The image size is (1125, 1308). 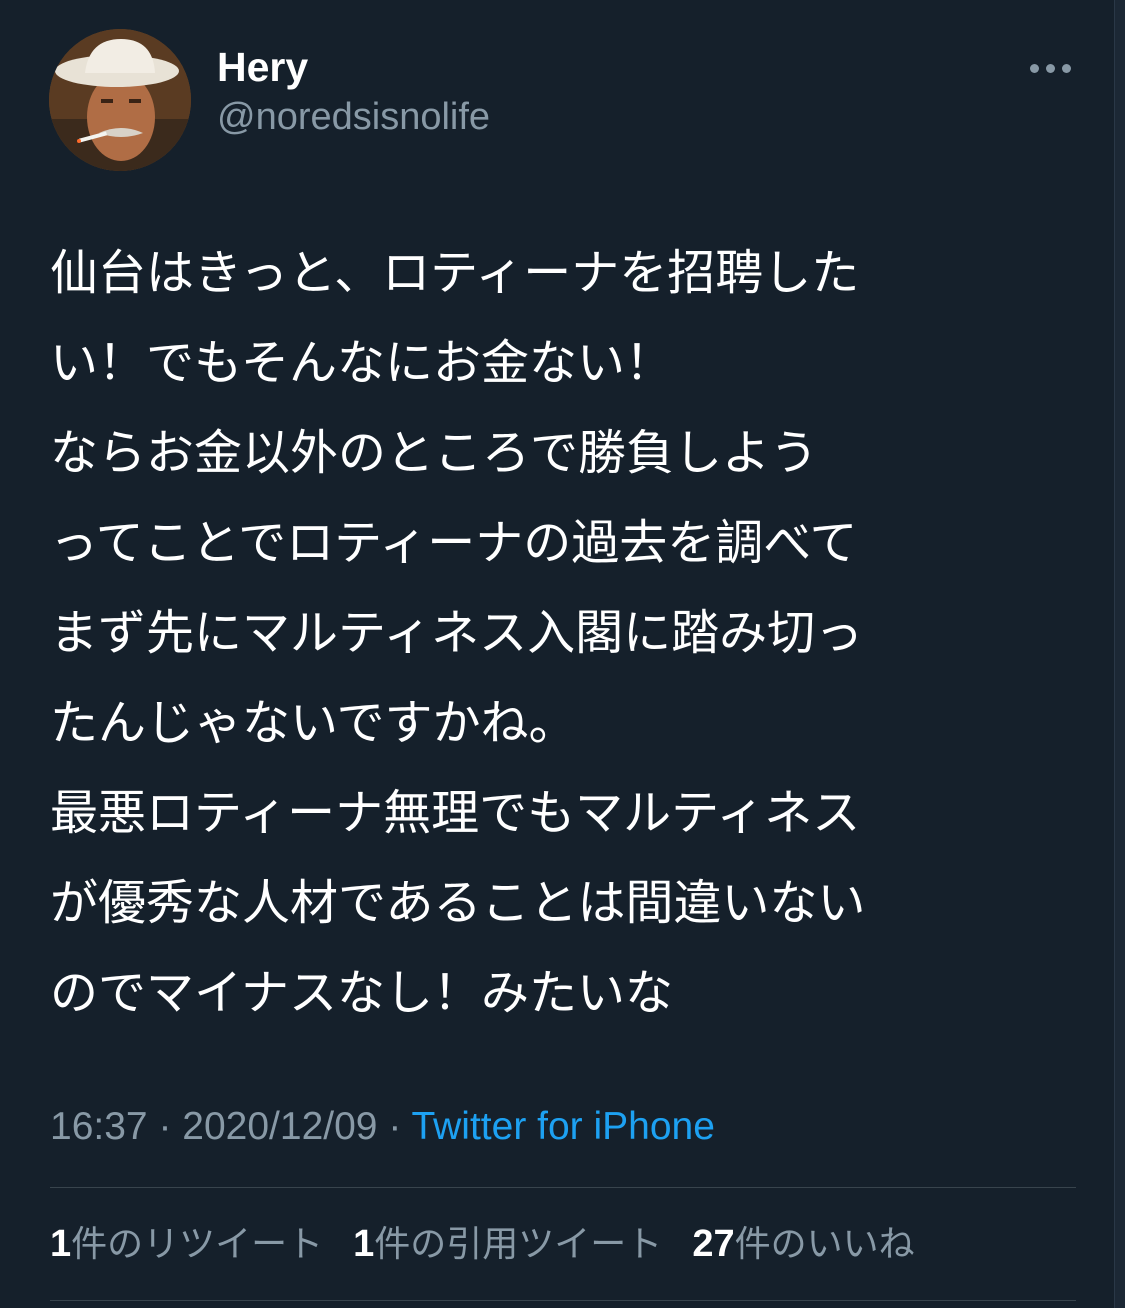 I want to click on more-dots-icon, so click(x=1050, y=68).